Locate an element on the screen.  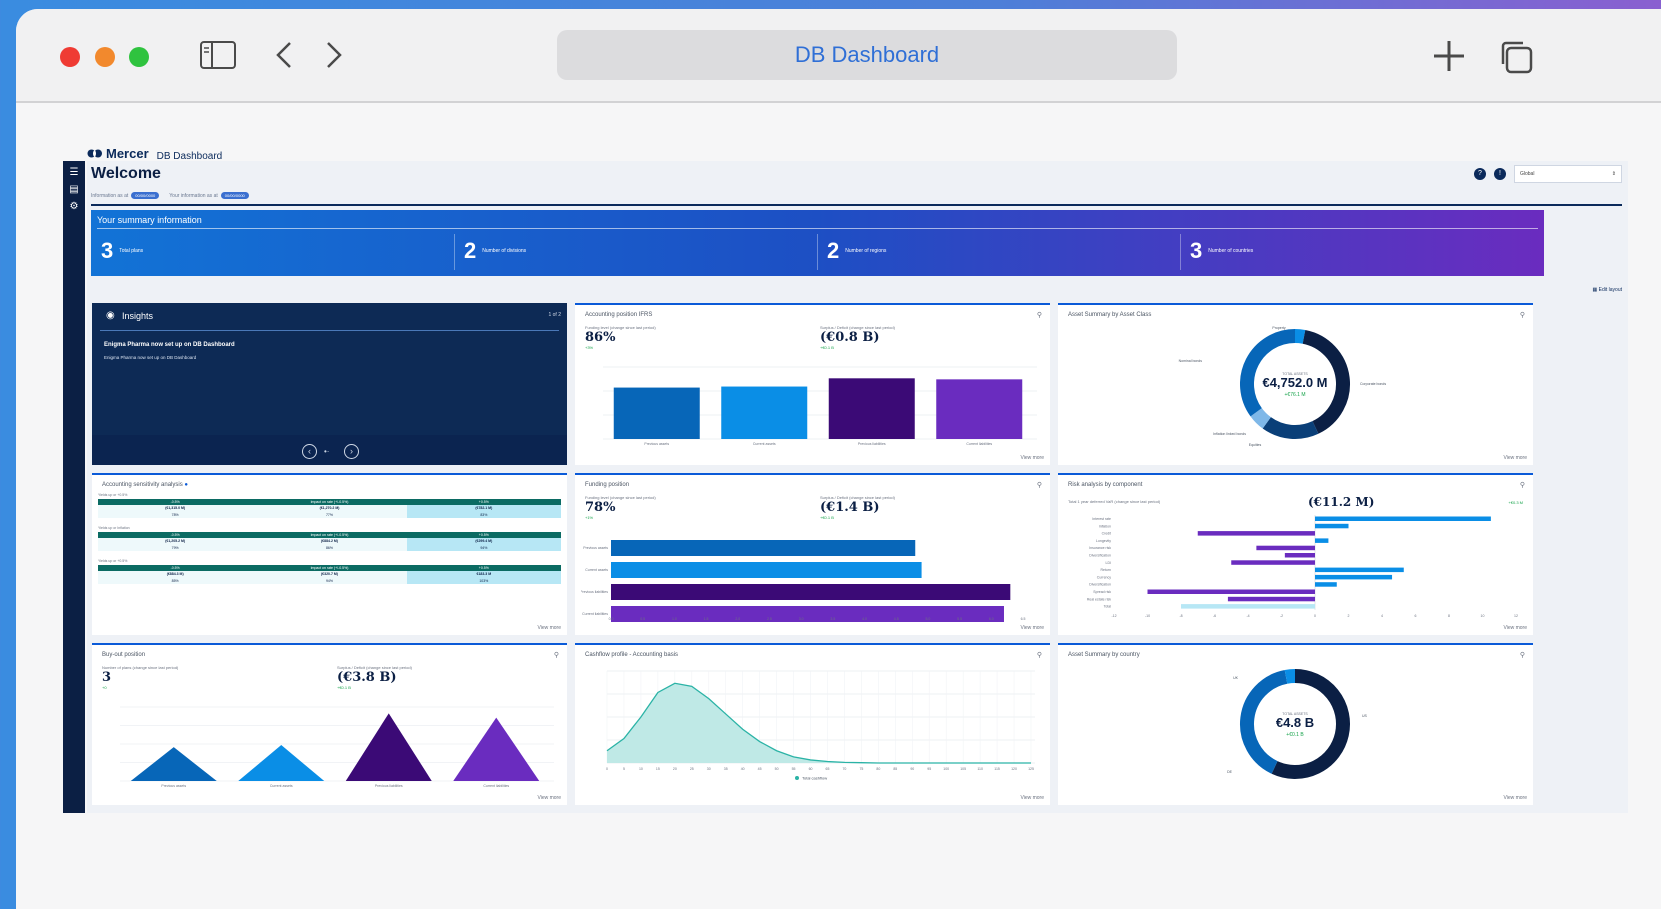
stat-value: 2 is located at coordinates (833, 250).